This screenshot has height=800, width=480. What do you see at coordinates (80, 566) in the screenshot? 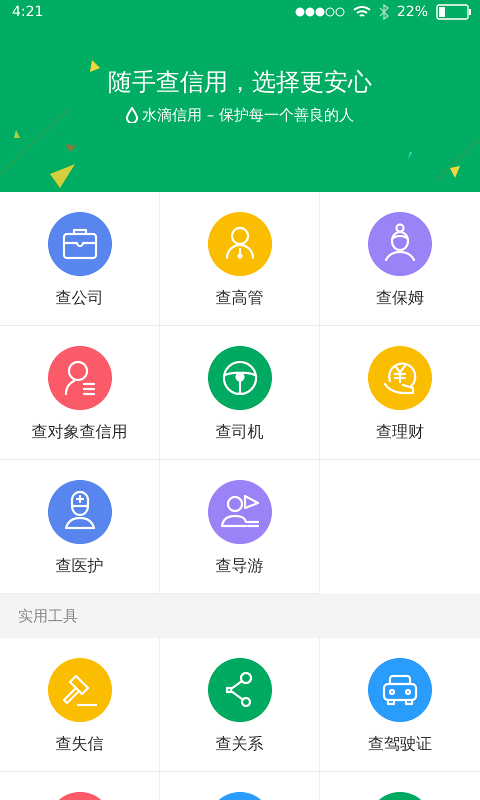
I see `service-label: 查医护` at bounding box center [80, 566].